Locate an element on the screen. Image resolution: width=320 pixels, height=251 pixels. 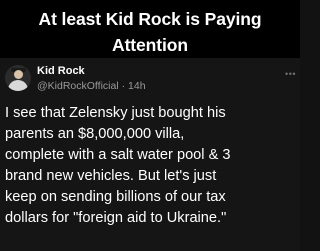
post-text-line: keep on sending billions of our tax is located at coordinates (115, 197).